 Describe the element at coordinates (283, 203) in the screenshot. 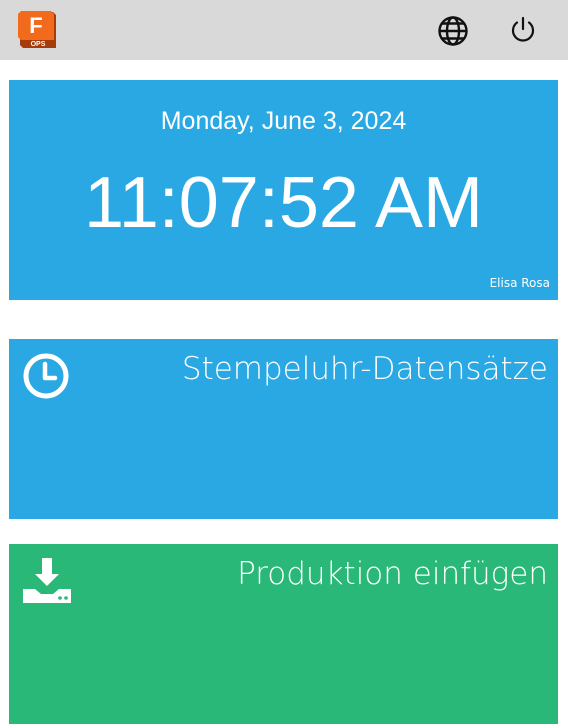

I see `current-time: 11:07:52 AM` at that location.